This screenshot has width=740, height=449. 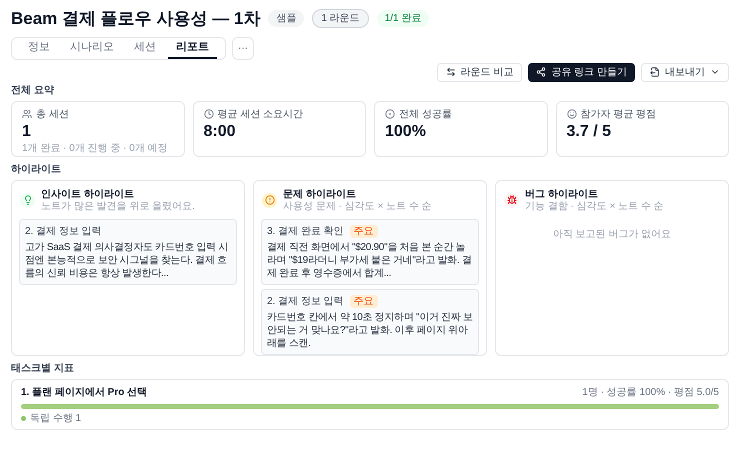 What do you see at coordinates (192, 48) in the screenshot?
I see `tab: 리포트` at bounding box center [192, 48].